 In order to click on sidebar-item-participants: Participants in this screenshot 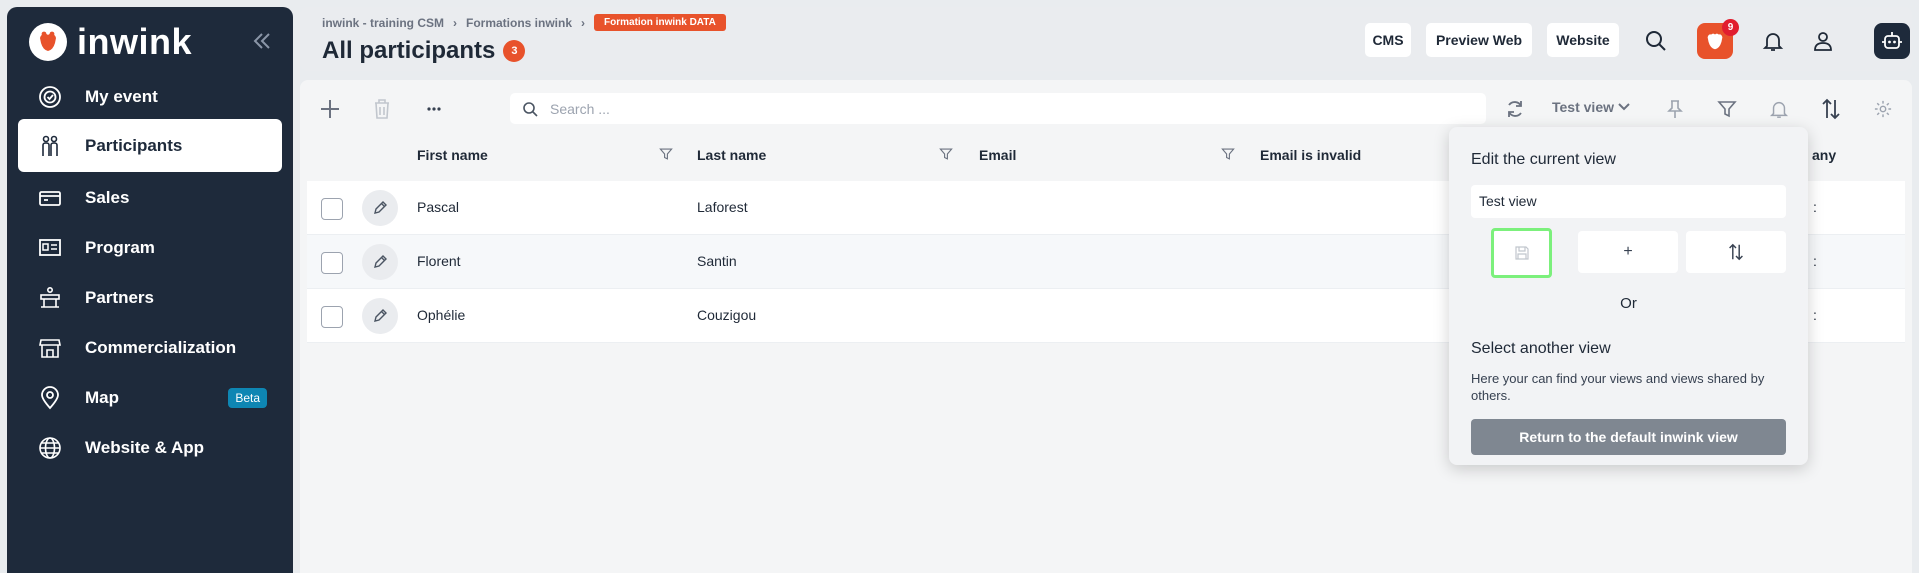, I will do `click(150, 145)`.